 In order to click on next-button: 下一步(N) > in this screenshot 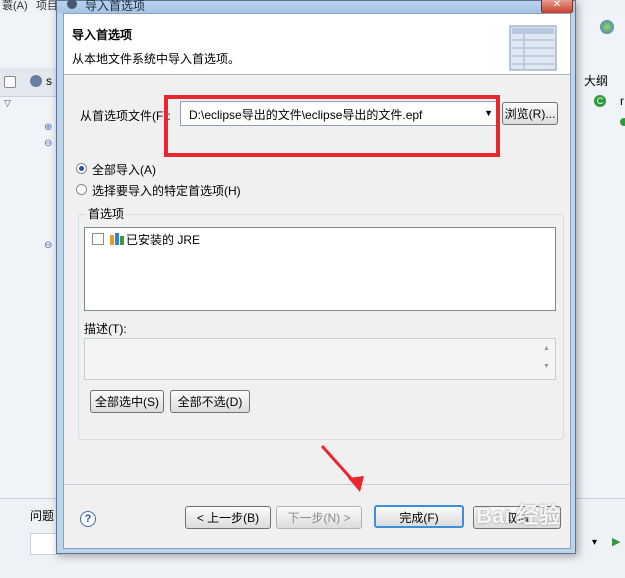, I will do `click(319, 517)`.